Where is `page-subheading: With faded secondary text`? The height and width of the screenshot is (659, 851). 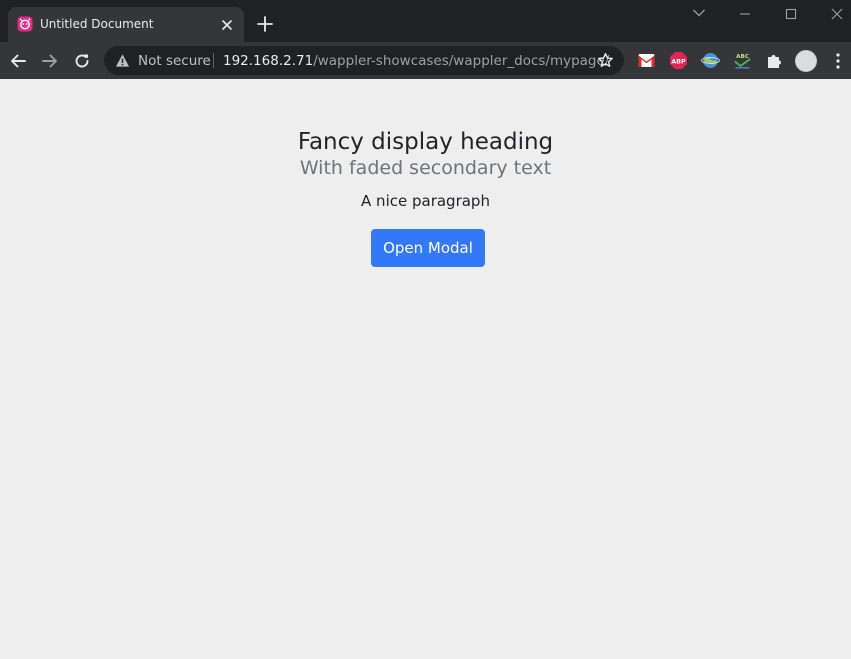 page-subheading: With faded secondary text is located at coordinates (425, 168).